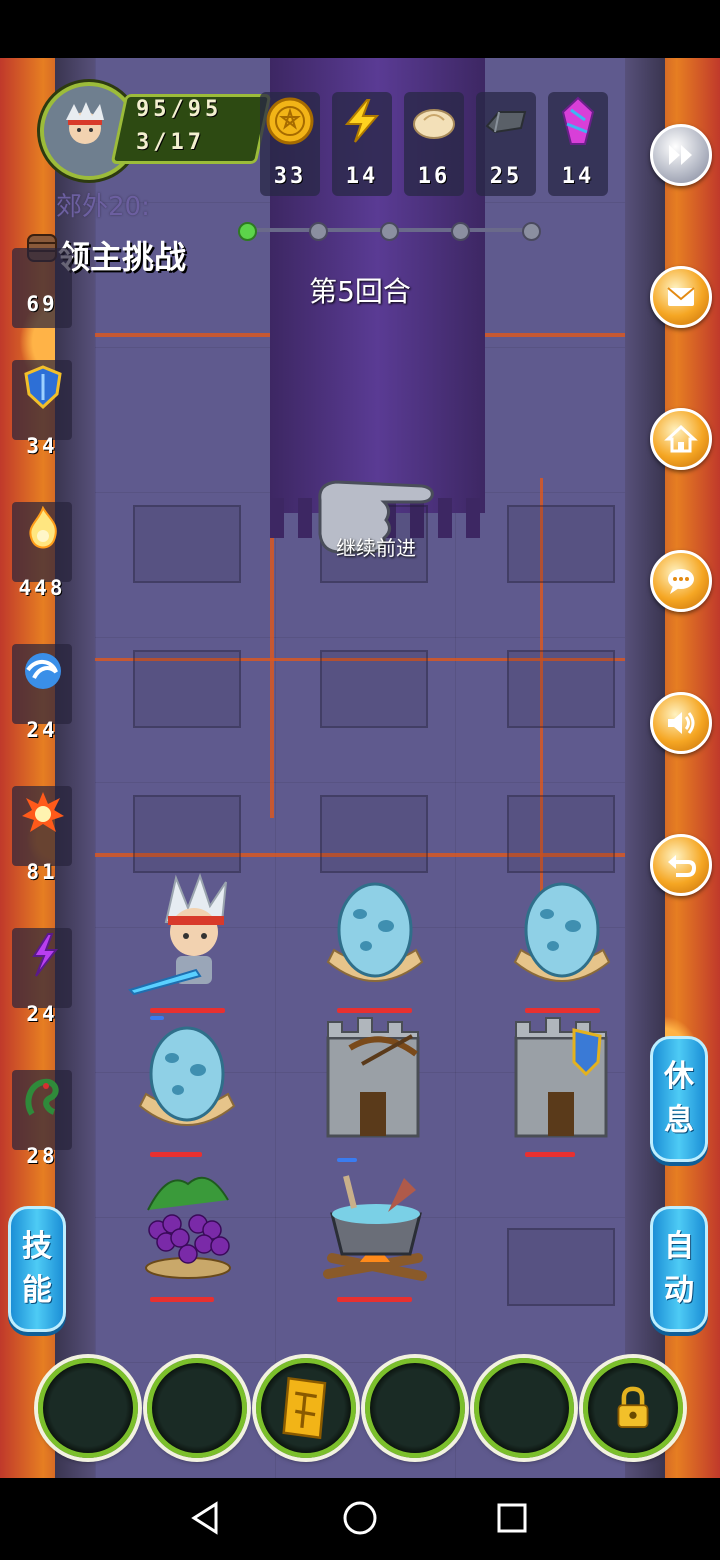 The image size is (720, 1560). I want to click on hero-hp-bar, so click(187, 1010).